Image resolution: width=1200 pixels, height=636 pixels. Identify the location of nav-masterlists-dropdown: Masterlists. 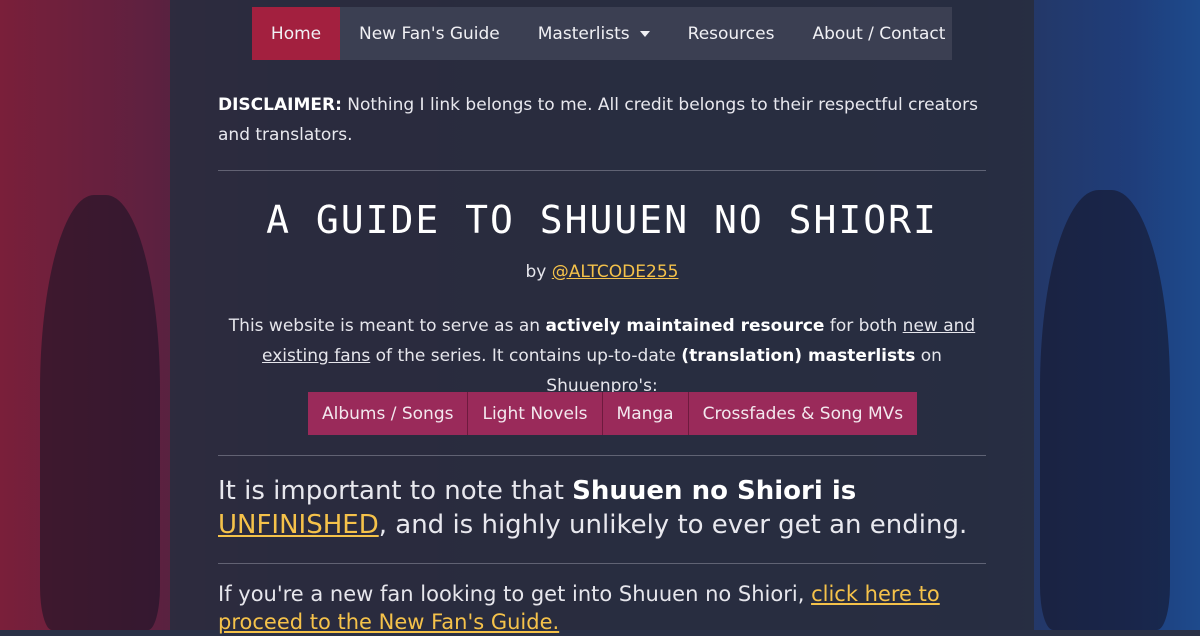
(594, 33).